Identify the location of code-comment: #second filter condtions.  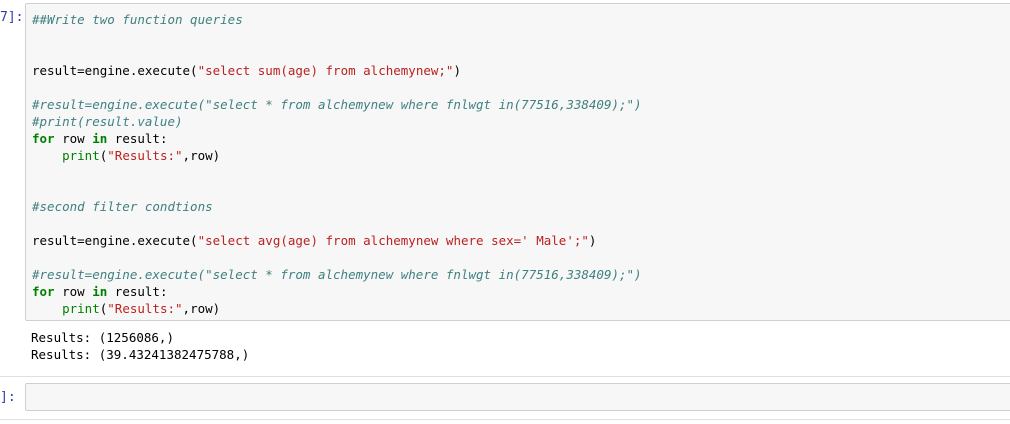
(122, 206).